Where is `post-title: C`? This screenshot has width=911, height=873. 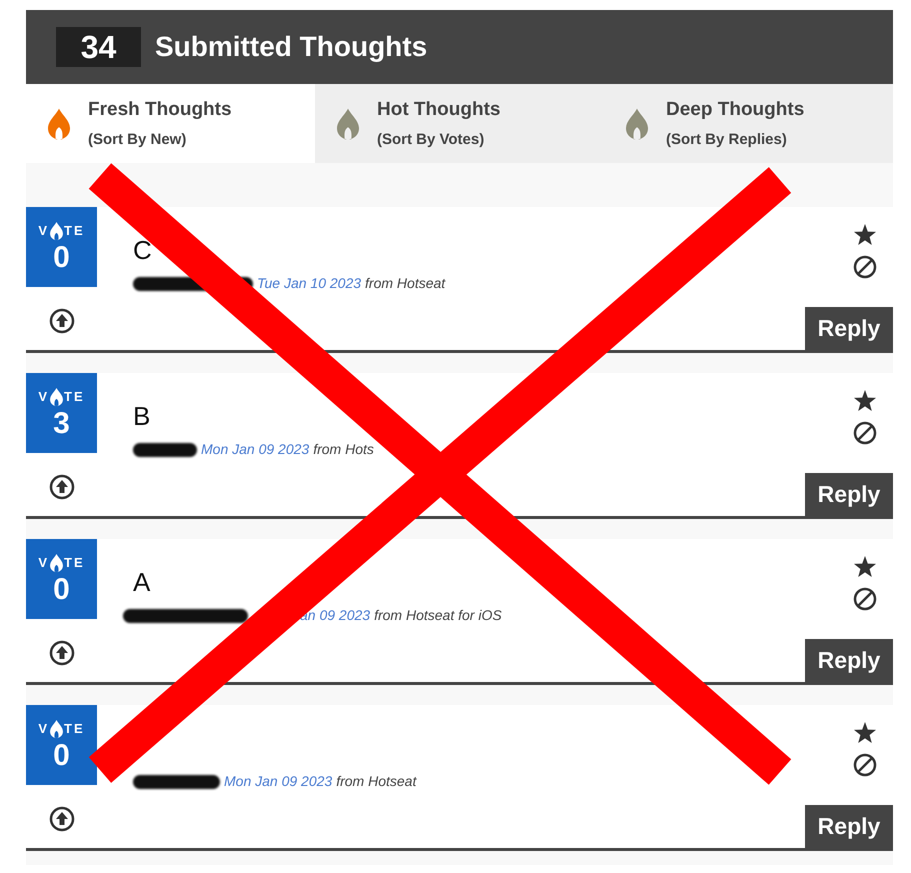 post-title: C is located at coordinates (143, 250).